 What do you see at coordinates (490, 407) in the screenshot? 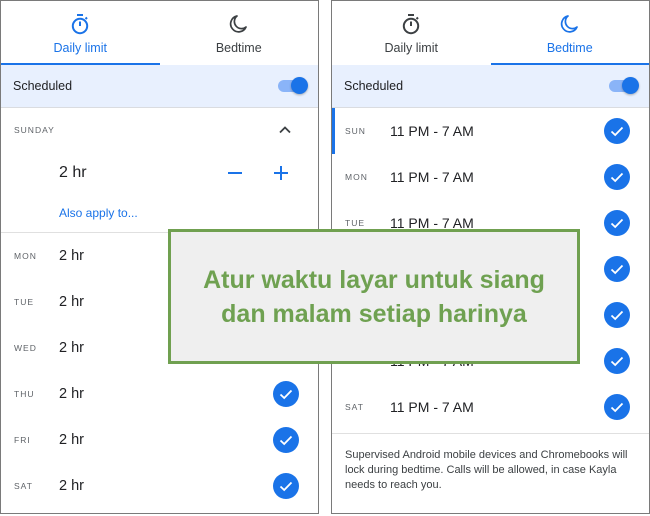
I see `day-row: SAT 11 PM - 7 AM` at bounding box center [490, 407].